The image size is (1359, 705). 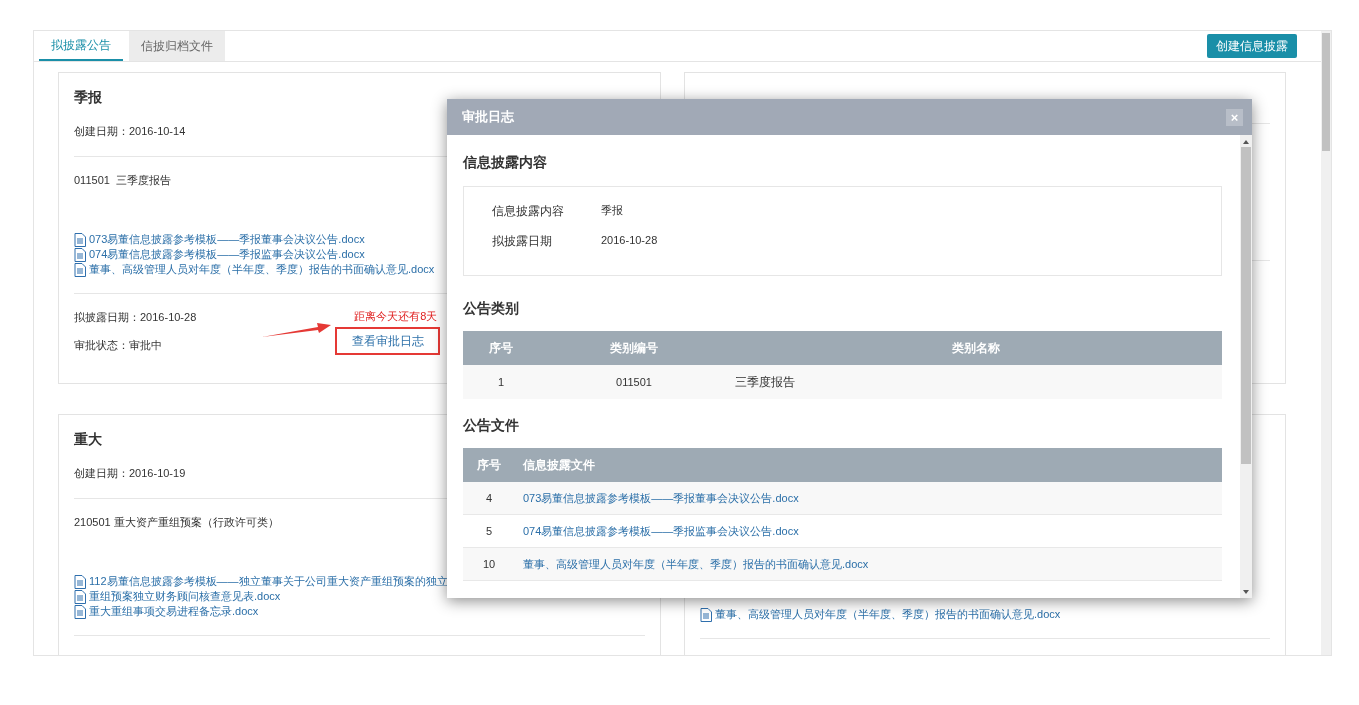 What do you see at coordinates (975, 348) in the screenshot?
I see `column-header: 类别名称` at bounding box center [975, 348].